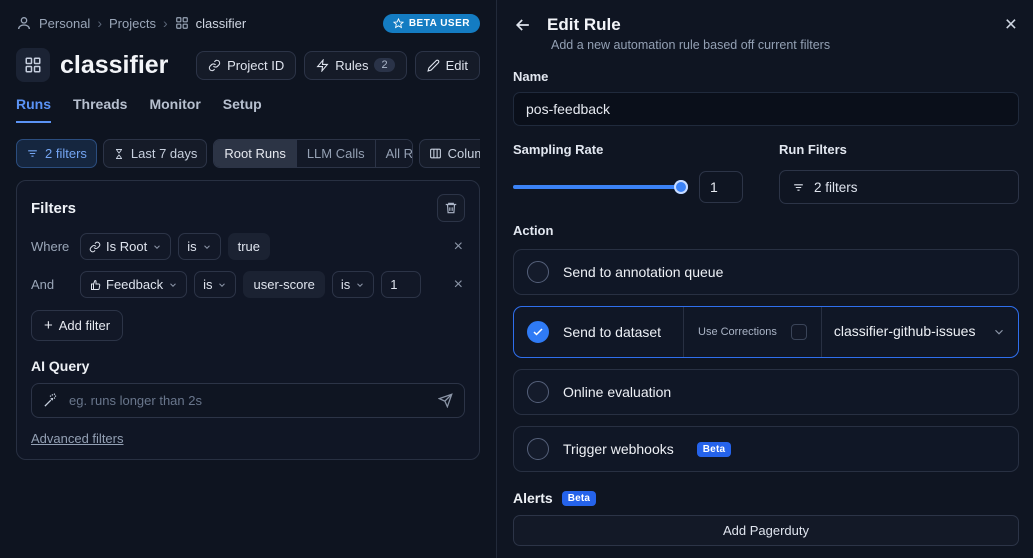 Image resolution: width=1033 pixels, height=558 pixels. Describe the element at coordinates (401, 284) in the screenshot. I see `filter-value-input: 1` at that location.